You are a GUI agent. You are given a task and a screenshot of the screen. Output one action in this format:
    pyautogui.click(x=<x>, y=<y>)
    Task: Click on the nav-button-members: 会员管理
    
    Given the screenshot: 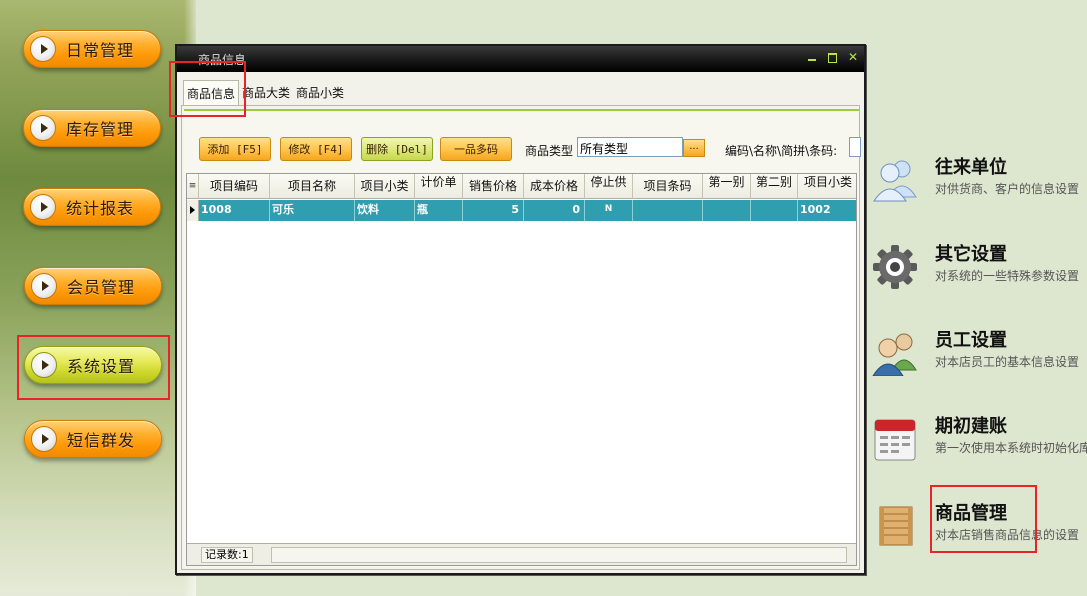 What is the action you would take?
    pyautogui.click(x=93, y=286)
    